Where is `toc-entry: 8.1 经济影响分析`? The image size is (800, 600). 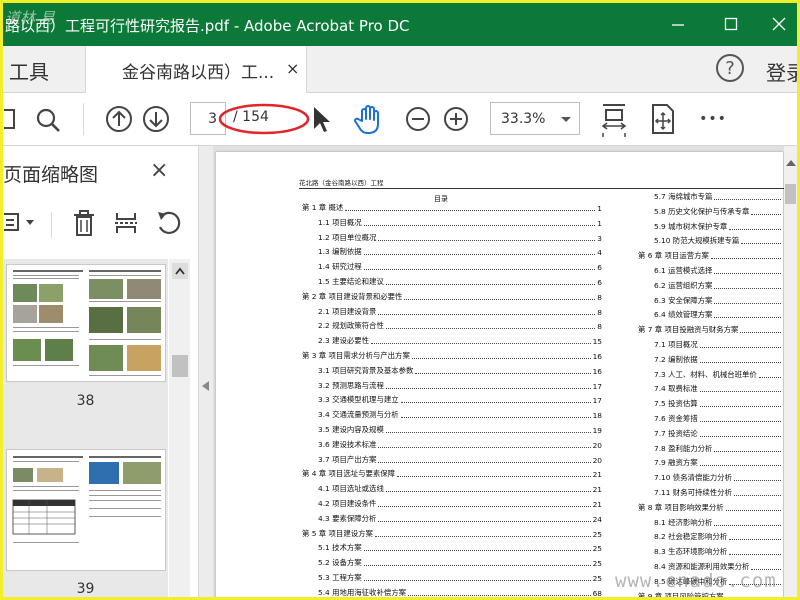 toc-entry: 8.1 经济影响分析 is located at coordinates (718, 522).